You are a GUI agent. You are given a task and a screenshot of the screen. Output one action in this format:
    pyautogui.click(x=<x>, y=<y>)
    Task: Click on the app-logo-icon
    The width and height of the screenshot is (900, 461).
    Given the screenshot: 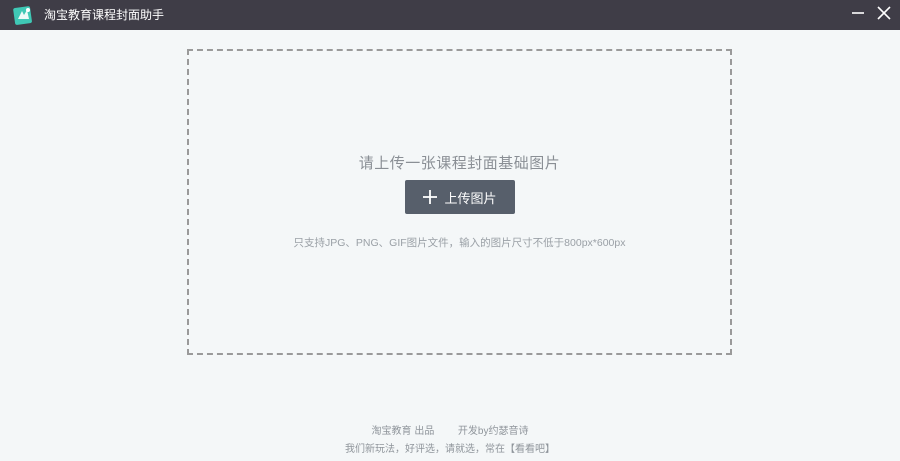 What is the action you would take?
    pyautogui.click(x=23, y=15)
    